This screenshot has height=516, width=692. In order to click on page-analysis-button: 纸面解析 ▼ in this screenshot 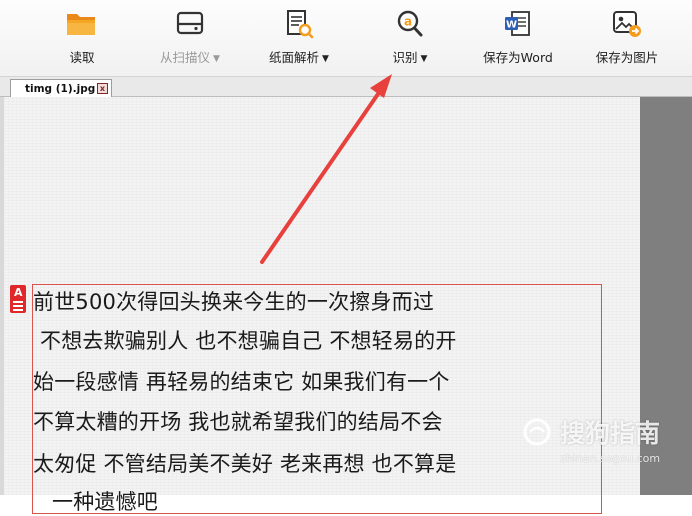, I will do `click(299, 38)`.